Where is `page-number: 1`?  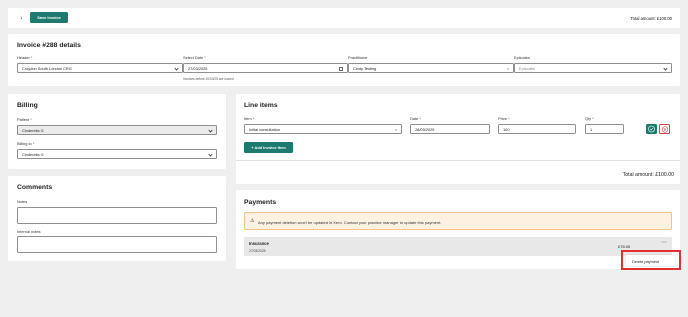 page-number: 1 is located at coordinates (21, 17).